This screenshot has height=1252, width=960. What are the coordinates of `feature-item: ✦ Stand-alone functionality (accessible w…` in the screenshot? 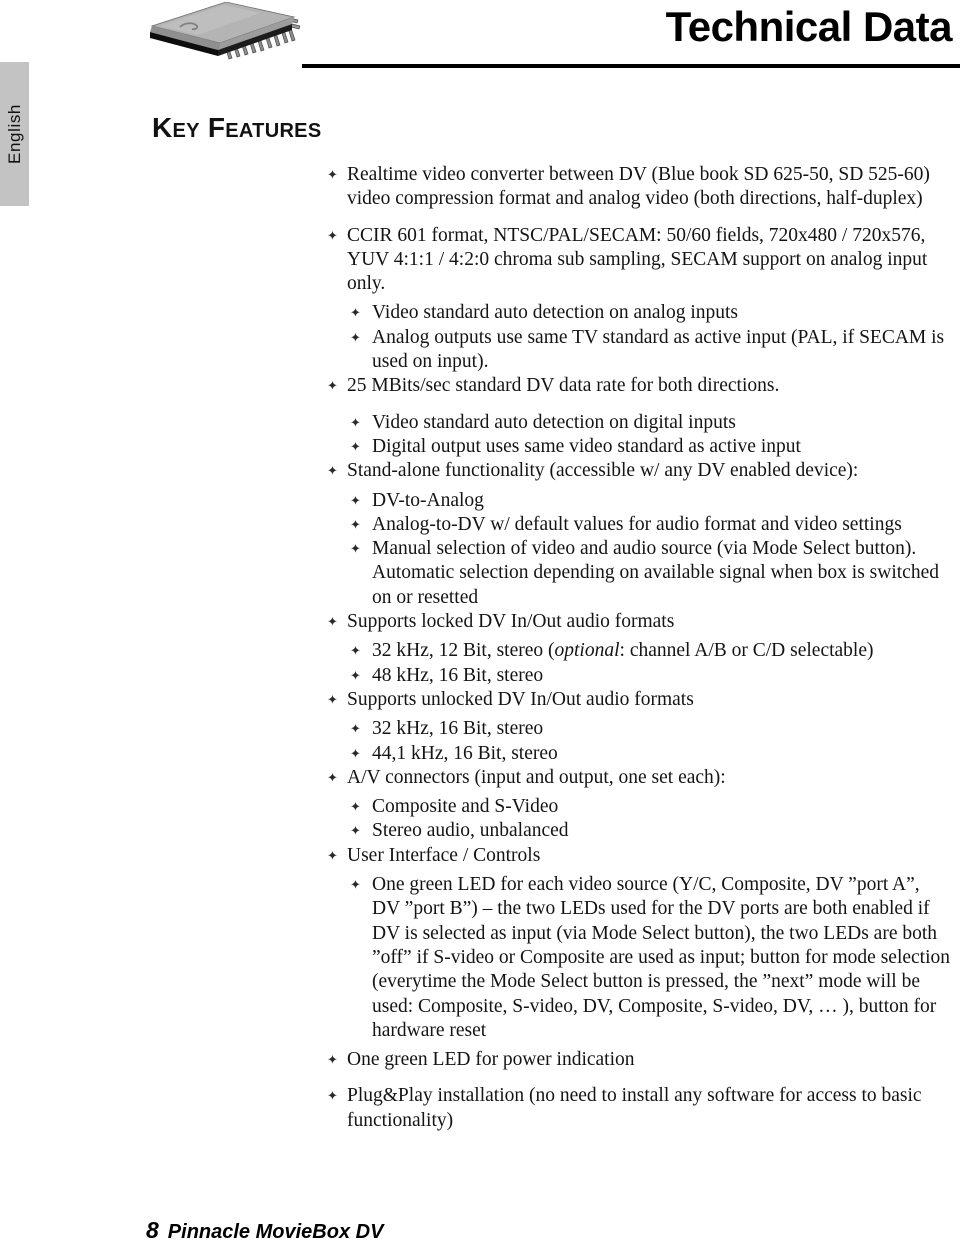 It's located at (643, 471).